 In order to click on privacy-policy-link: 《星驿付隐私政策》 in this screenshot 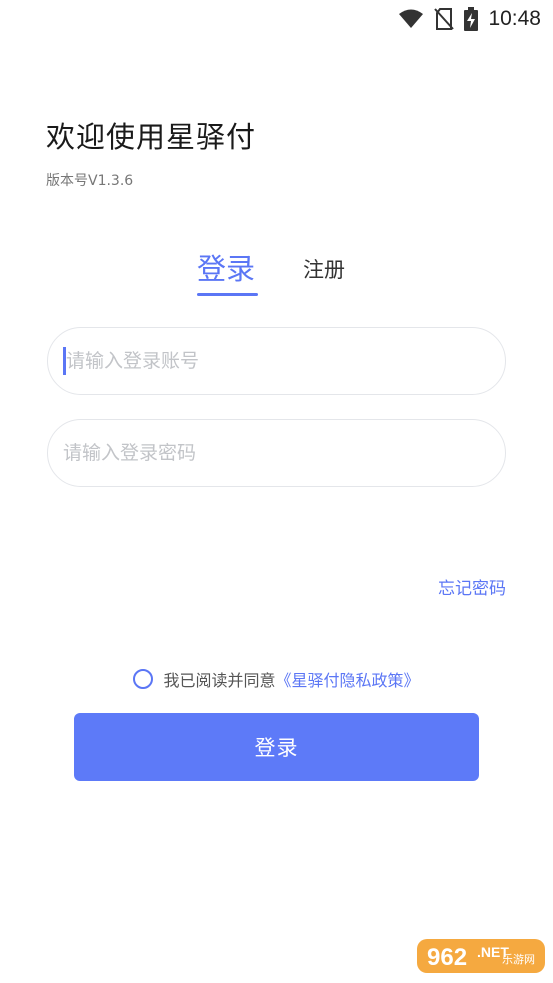, I will do `click(348, 680)`.